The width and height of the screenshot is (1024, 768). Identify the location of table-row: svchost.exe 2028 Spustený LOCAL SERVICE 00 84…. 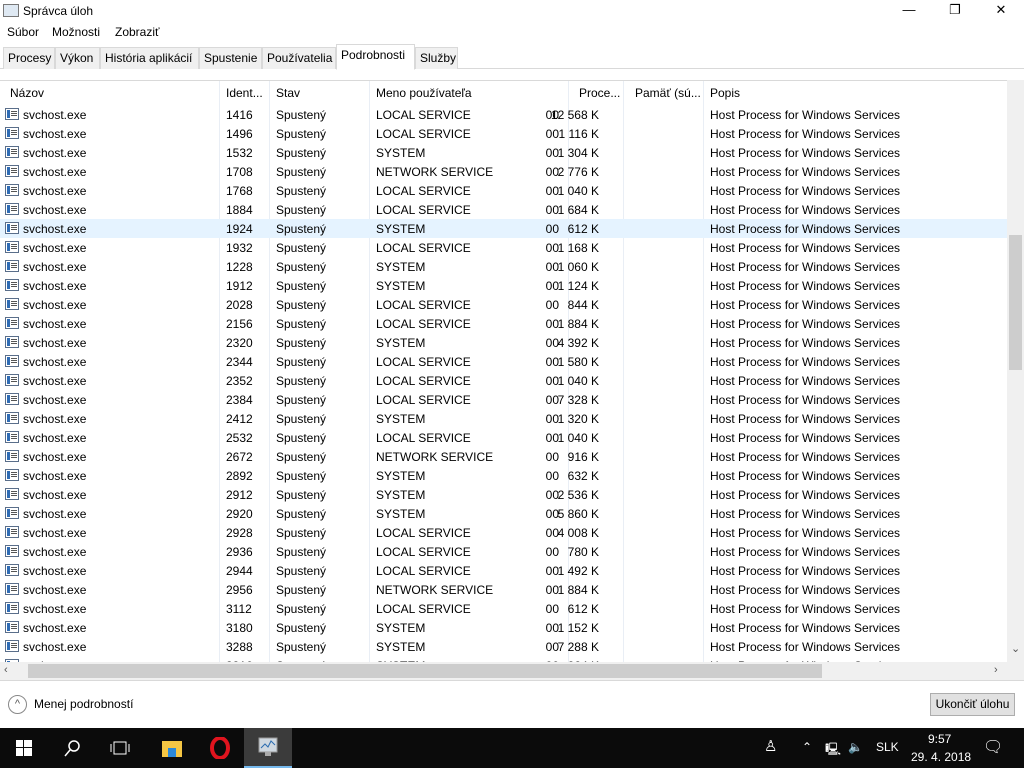
(503, 304).